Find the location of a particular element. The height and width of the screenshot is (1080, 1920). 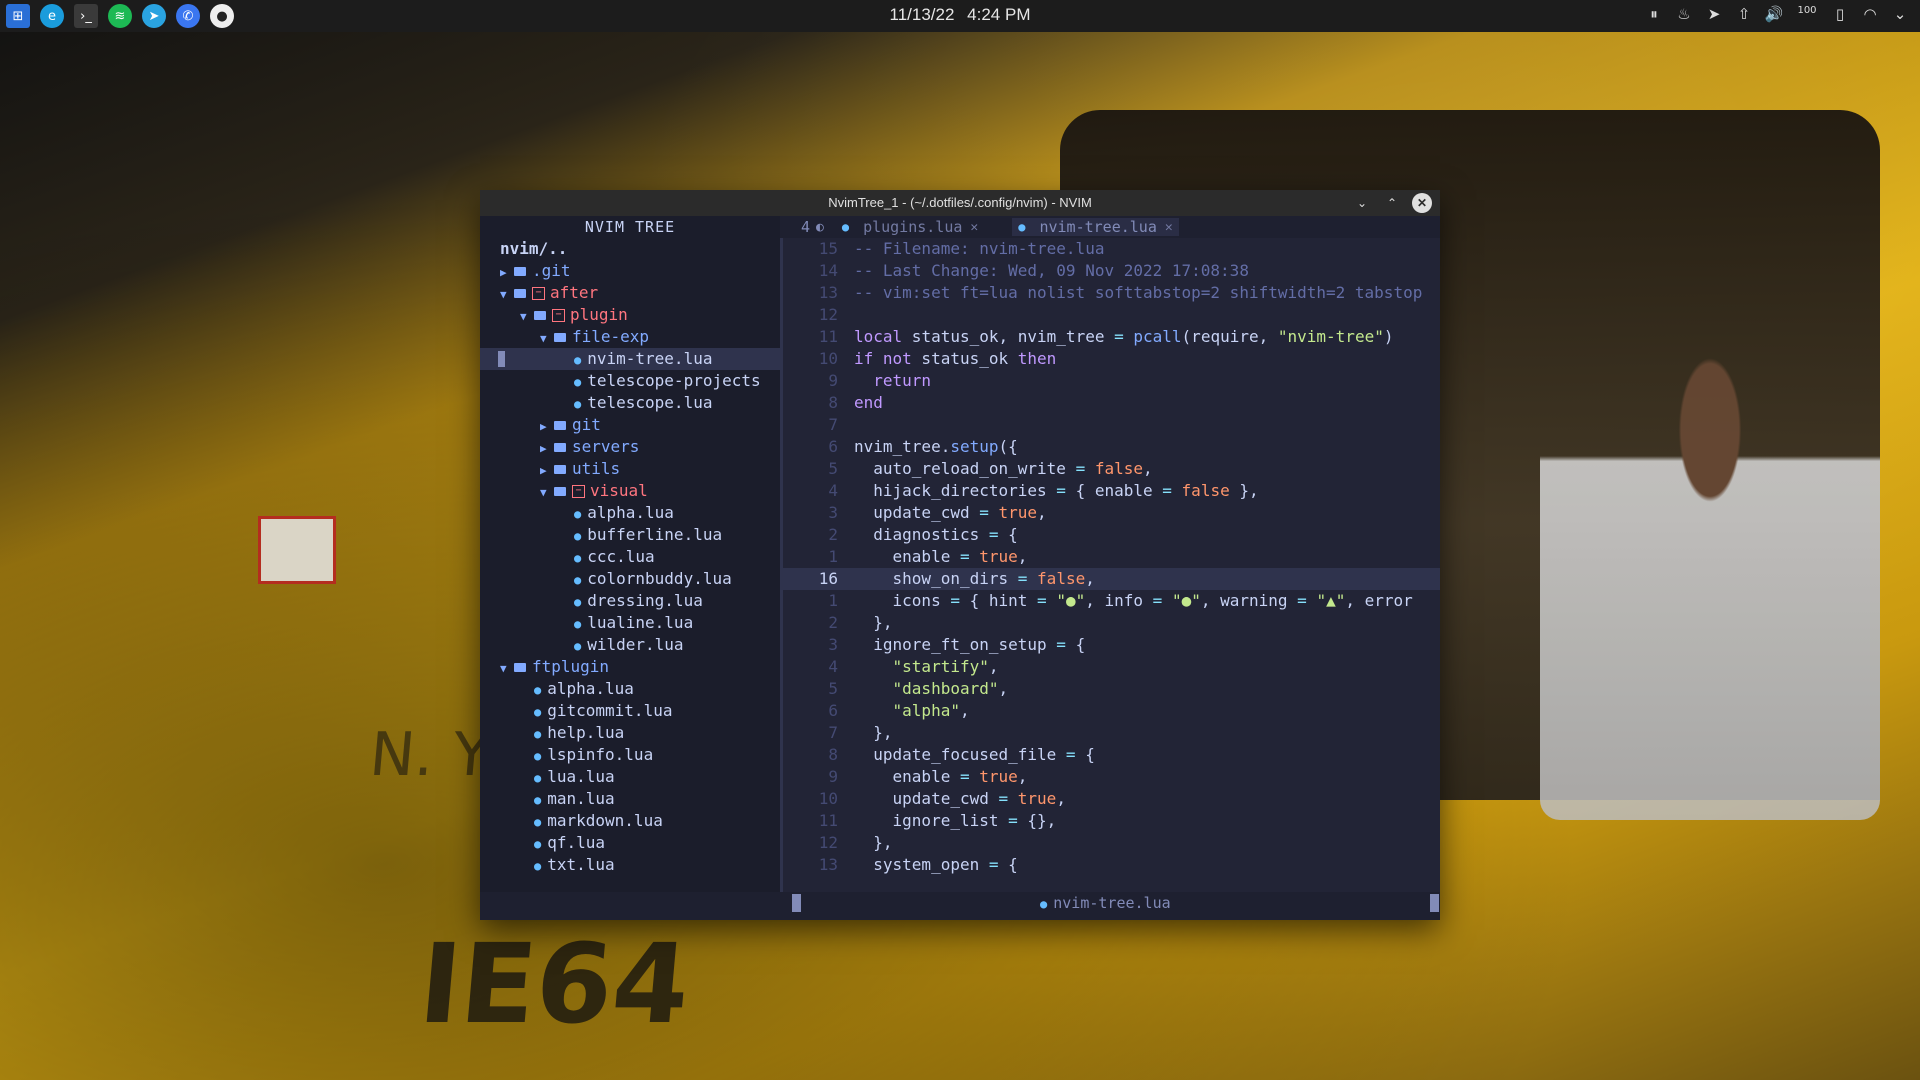

tree-folder: ▶ servers is located at coordinates (630, 447).